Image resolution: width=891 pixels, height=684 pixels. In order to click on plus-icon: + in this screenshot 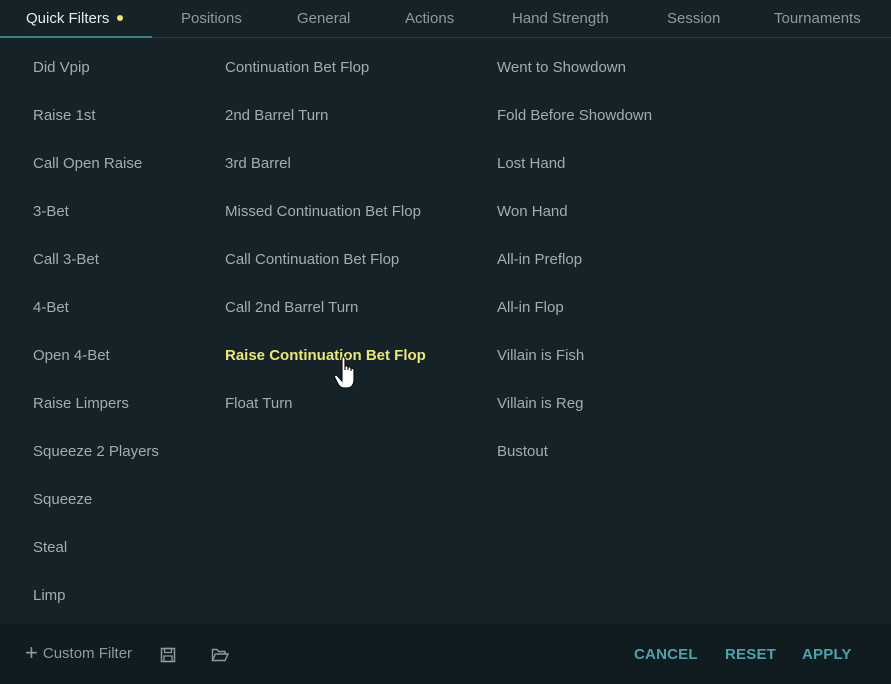, I will do `click(31, 652)`.